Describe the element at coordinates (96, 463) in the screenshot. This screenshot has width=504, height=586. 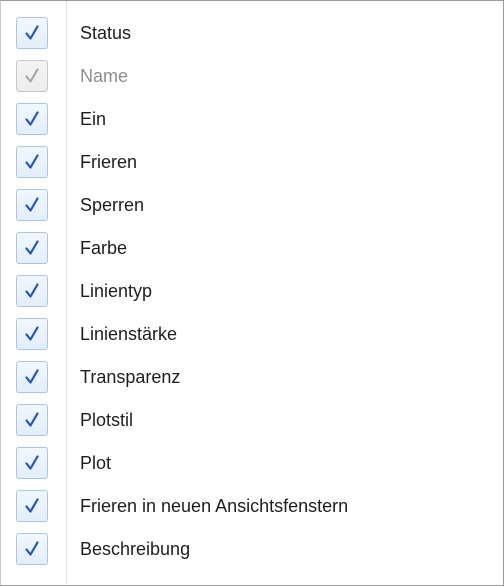
I see `menu-item-label: Plot` at that location.